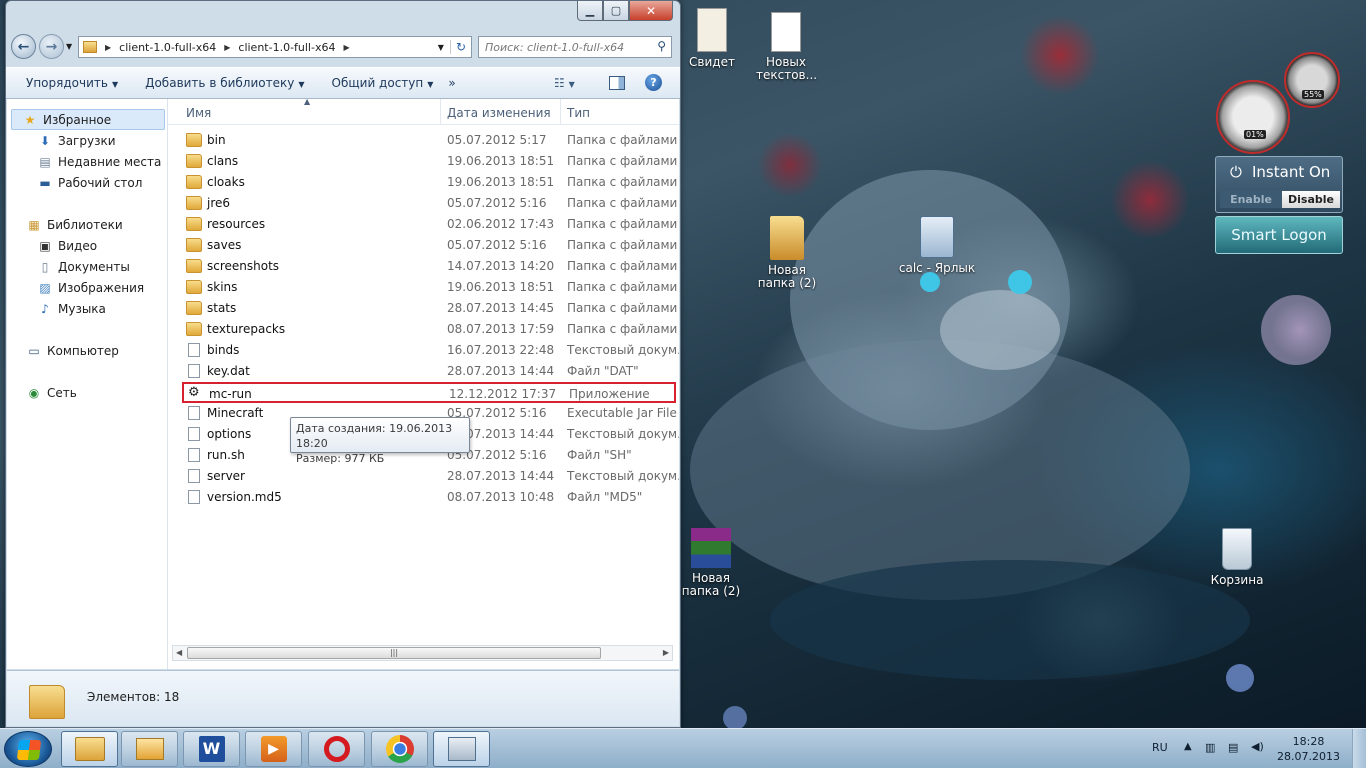 Image resolution: width=1366 pixels, height=768 pixels. I want to click on disable-button: Disable, so click(1311, 199).